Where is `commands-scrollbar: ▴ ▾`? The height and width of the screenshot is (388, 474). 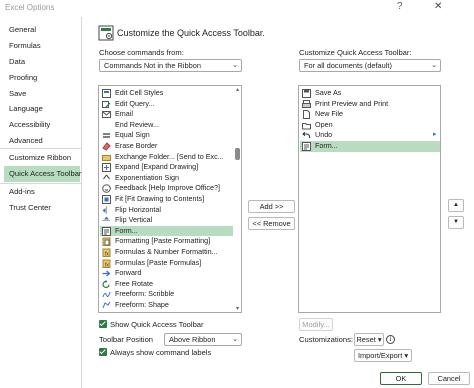
commands-scrollbar: ▴ ▾ is located at coordinates (237, 199).